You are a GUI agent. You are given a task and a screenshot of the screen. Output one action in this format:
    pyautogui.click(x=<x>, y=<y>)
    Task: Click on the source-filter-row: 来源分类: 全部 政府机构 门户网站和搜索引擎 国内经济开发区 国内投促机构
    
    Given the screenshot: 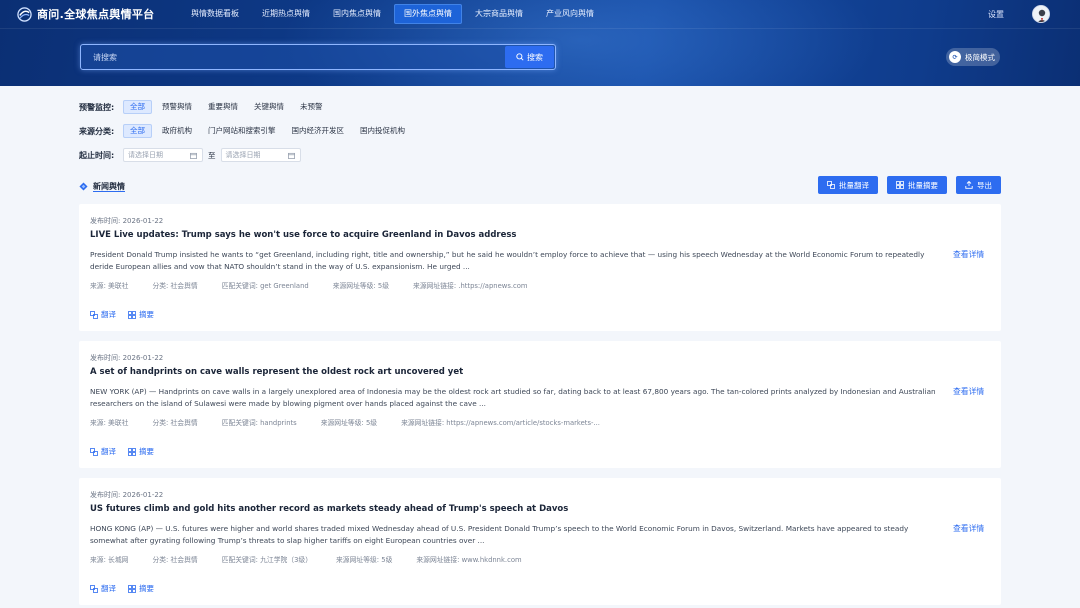 What is the action you would take?
    pyautogui.click(x=247, y=131)
    